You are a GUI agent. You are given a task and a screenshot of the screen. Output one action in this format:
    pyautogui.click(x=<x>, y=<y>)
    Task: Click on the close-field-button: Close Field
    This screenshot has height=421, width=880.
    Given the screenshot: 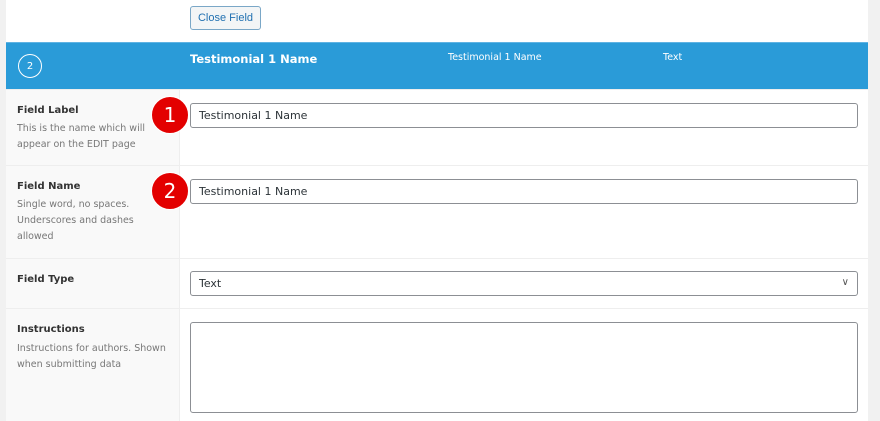 What is the action you would take?
    pyautogui.click(x=225, y=18)
    